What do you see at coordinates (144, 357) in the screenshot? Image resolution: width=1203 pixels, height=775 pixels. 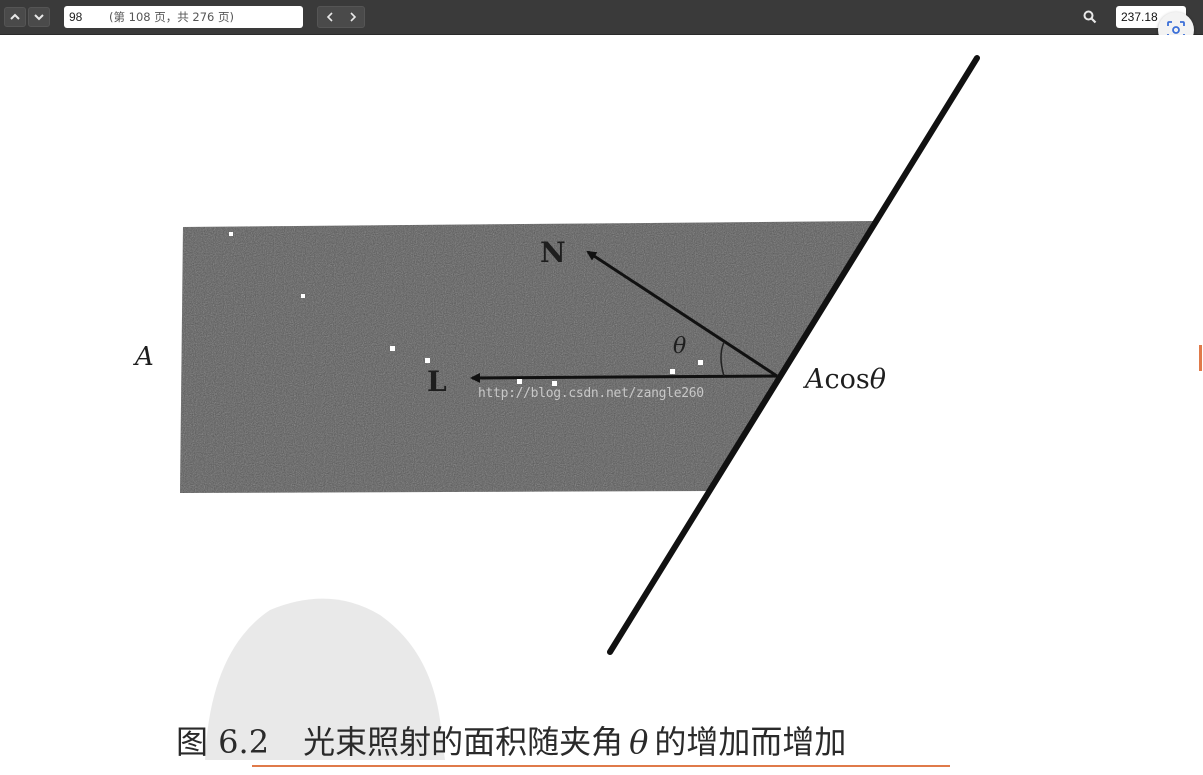 I see `area-label-a: A` at bounding box center [144, 357].